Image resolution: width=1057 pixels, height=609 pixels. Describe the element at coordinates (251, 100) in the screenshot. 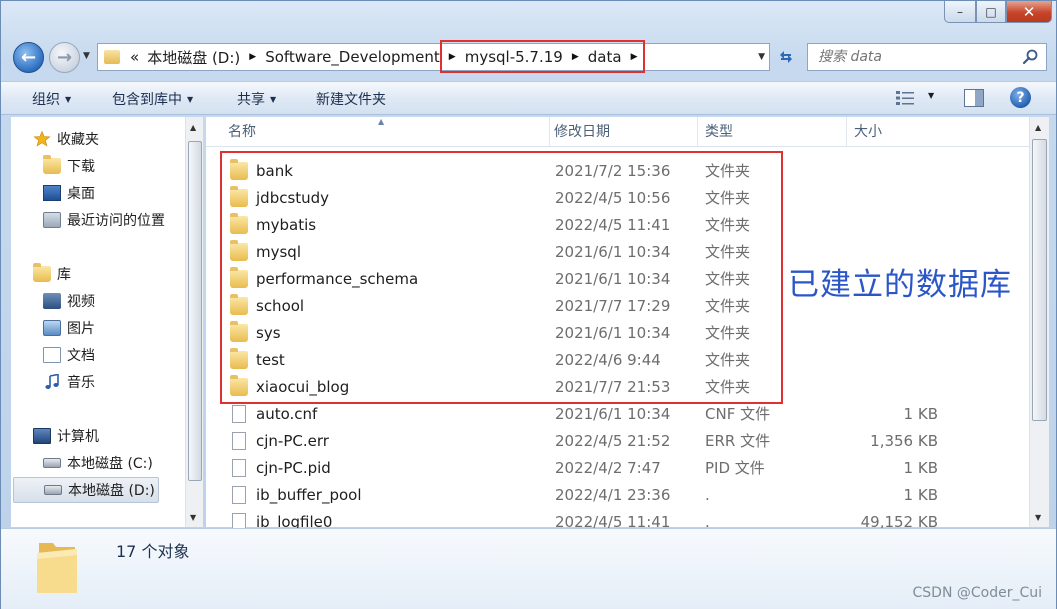

I see `share-label: 共享` at that location.